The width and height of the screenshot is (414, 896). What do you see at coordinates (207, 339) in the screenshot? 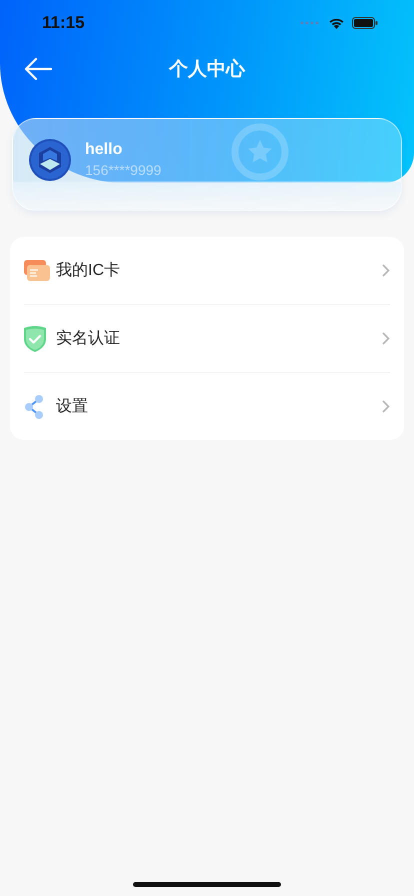
I see `menu-item: 实名认证` at bounding box center [207, 339].